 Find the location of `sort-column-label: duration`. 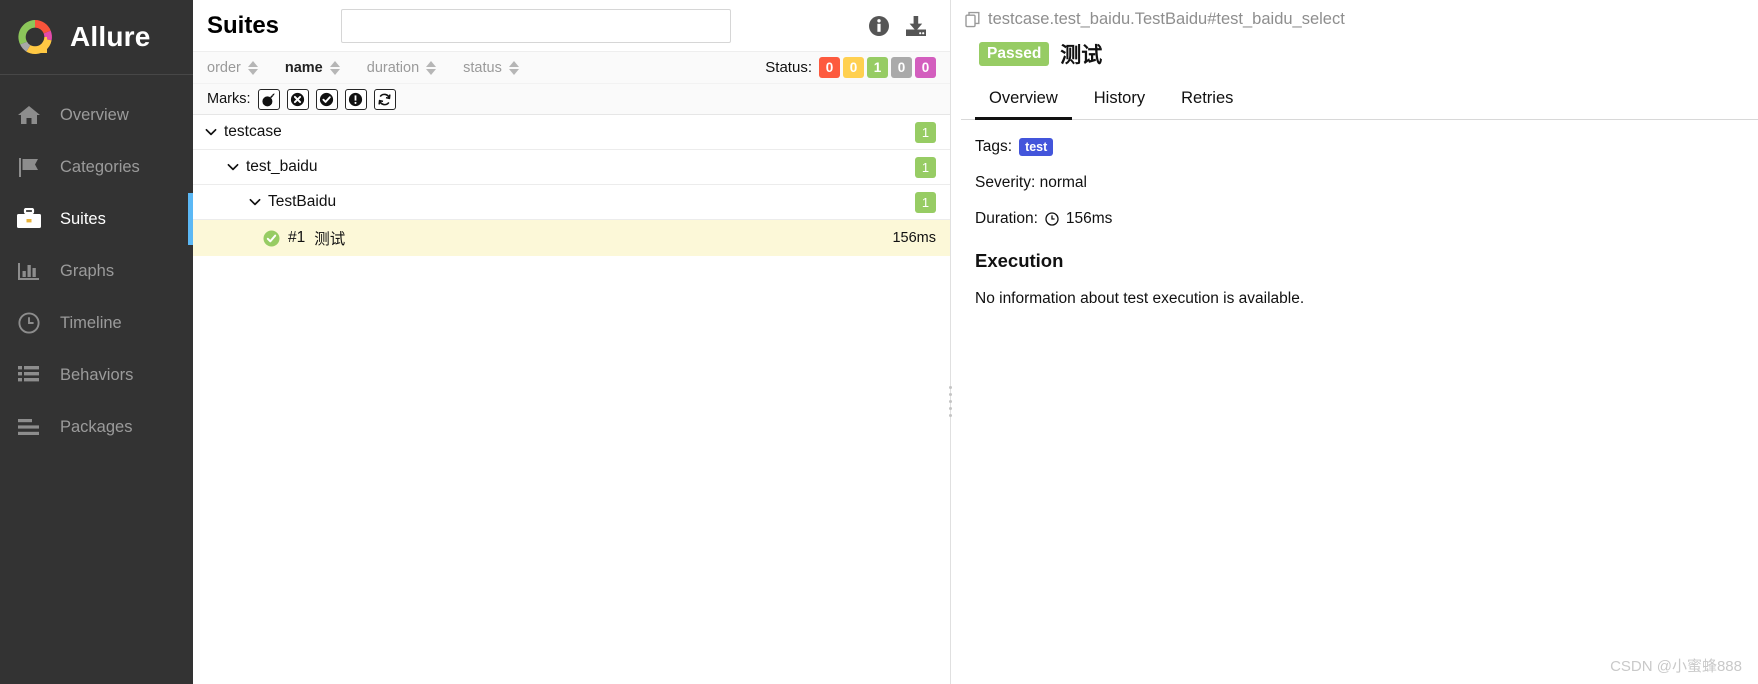

sort-column-label: duration is located at coordinates (393, 67).